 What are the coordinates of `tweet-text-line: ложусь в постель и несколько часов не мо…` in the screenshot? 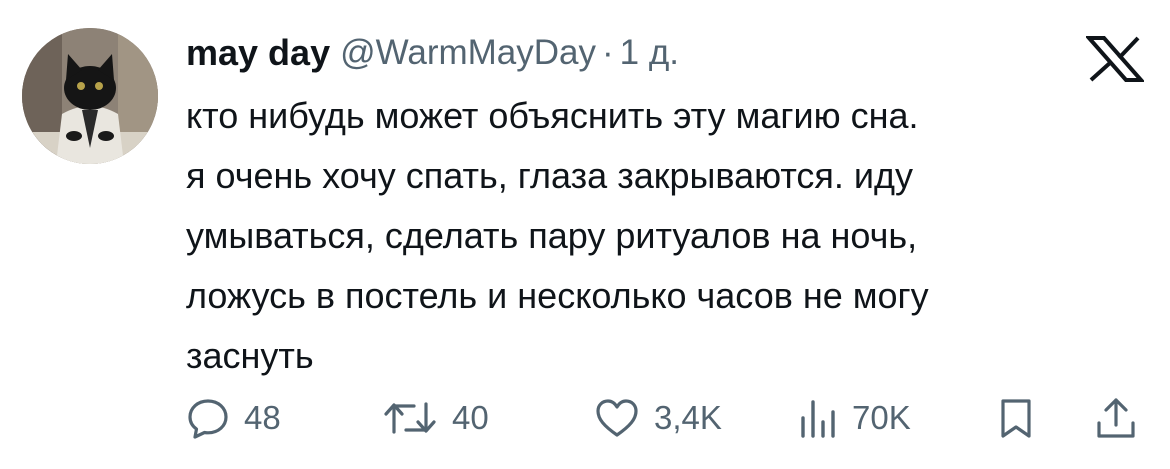 It's located at (557, 295).